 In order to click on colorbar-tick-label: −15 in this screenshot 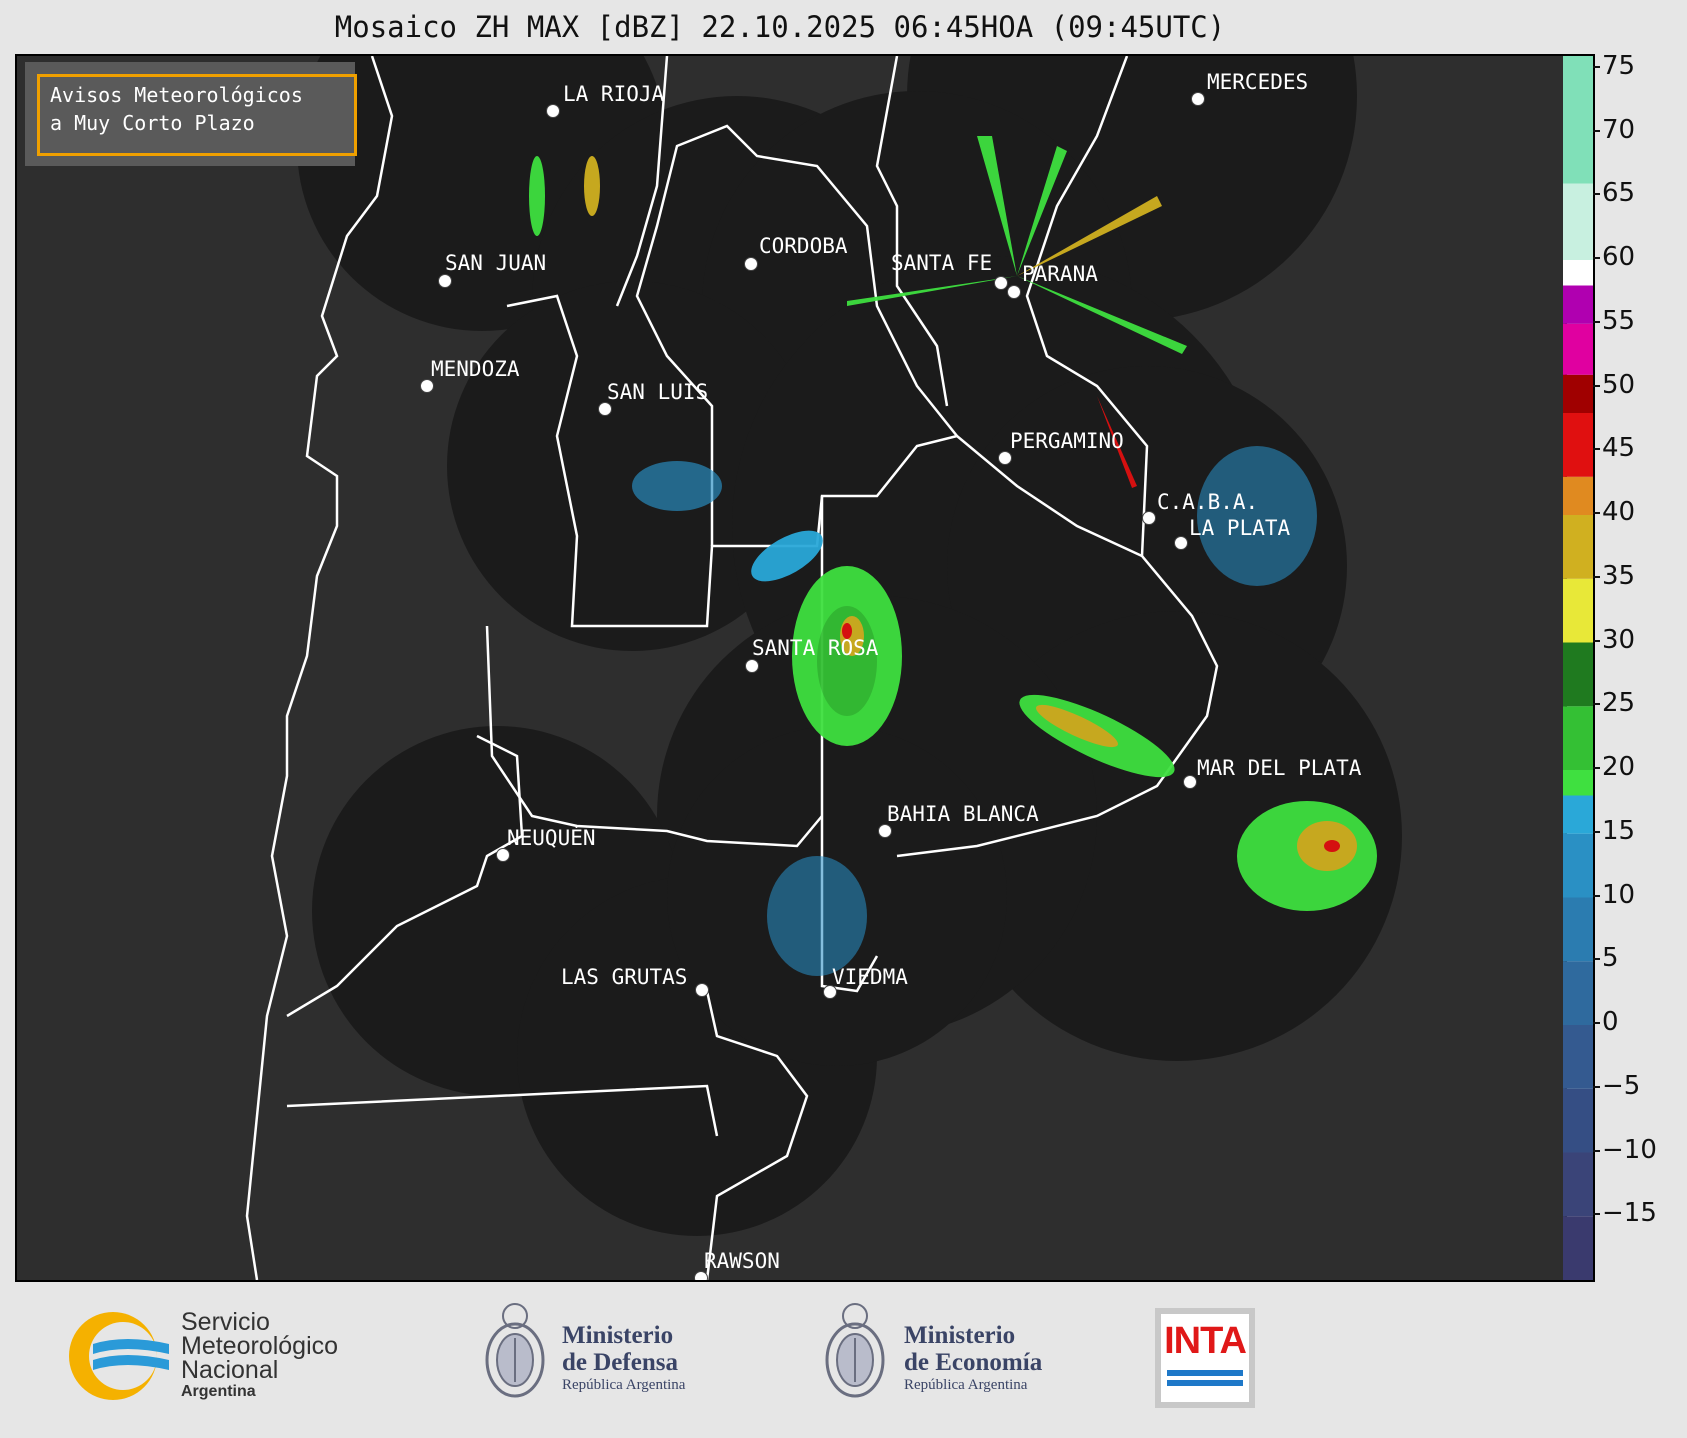, I will do `click(1629, 1213)`.